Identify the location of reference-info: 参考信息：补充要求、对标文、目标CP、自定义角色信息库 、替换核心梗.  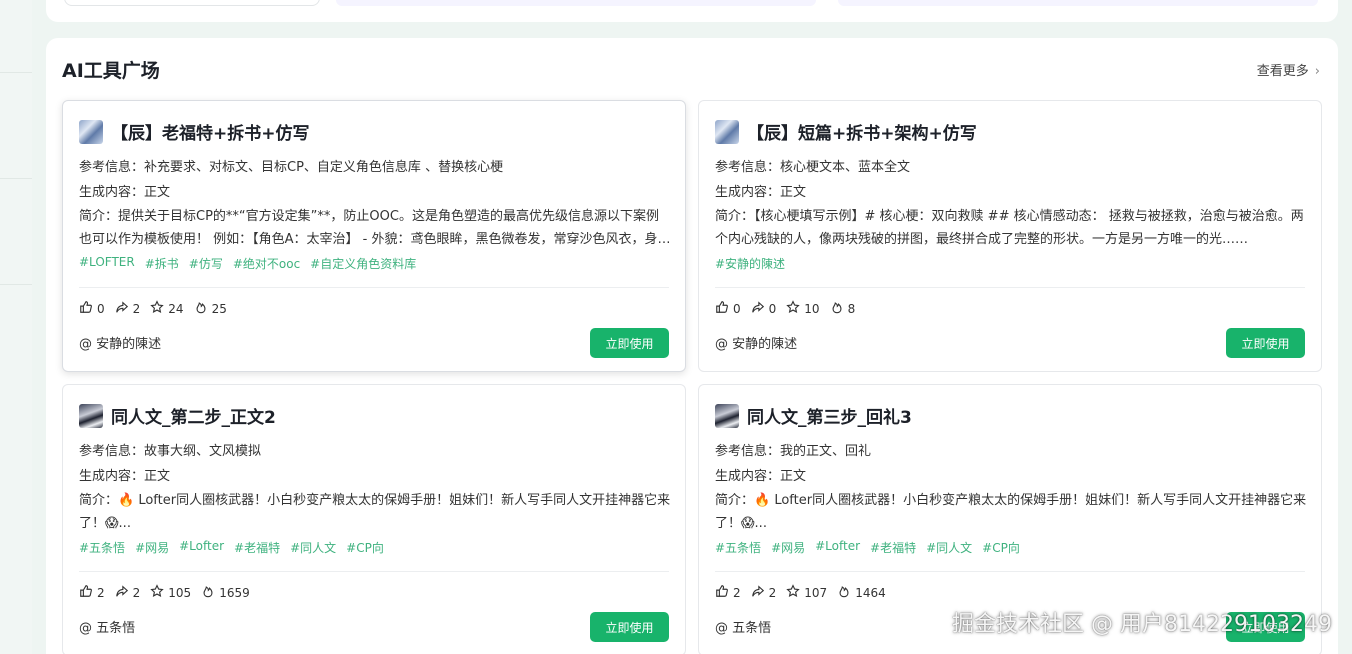
(291, 165).